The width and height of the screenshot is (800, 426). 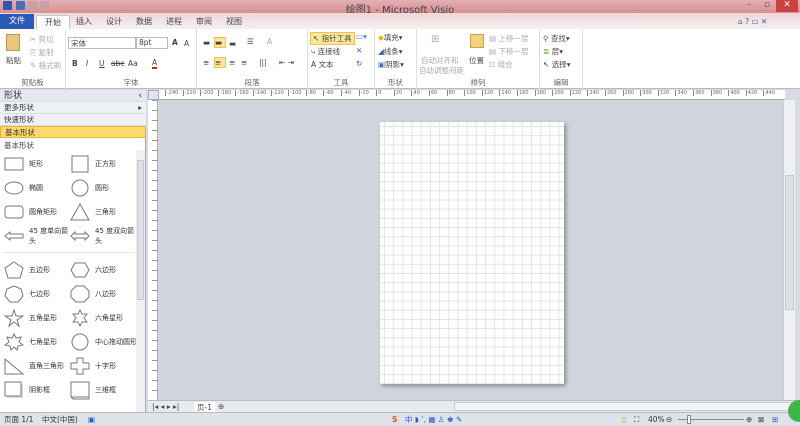 I want to click on font-size-select: 8pt, so click(x=152, y=43).